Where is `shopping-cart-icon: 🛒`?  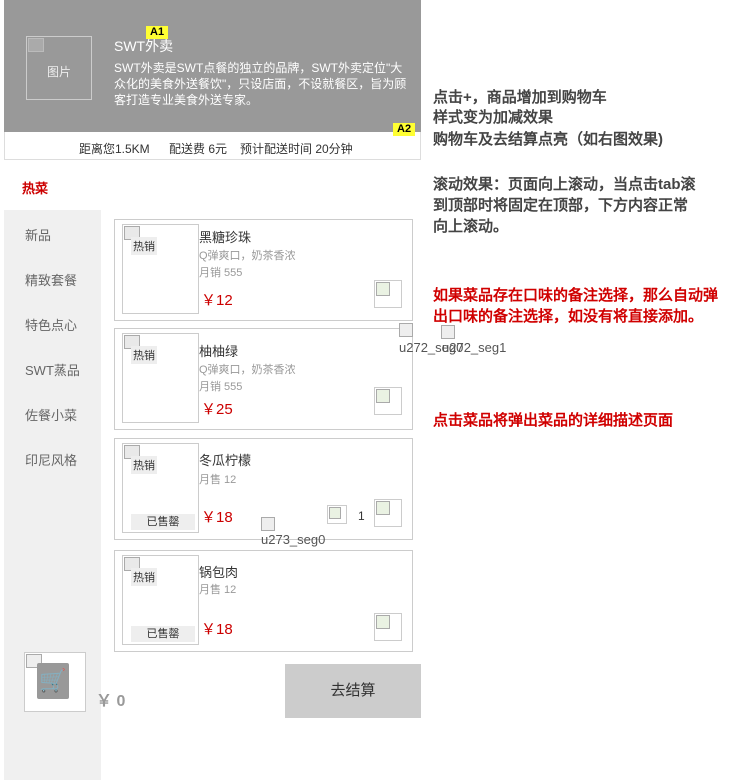
shopping-cart-icon: 🛒 is located at coordinates (53, 681).